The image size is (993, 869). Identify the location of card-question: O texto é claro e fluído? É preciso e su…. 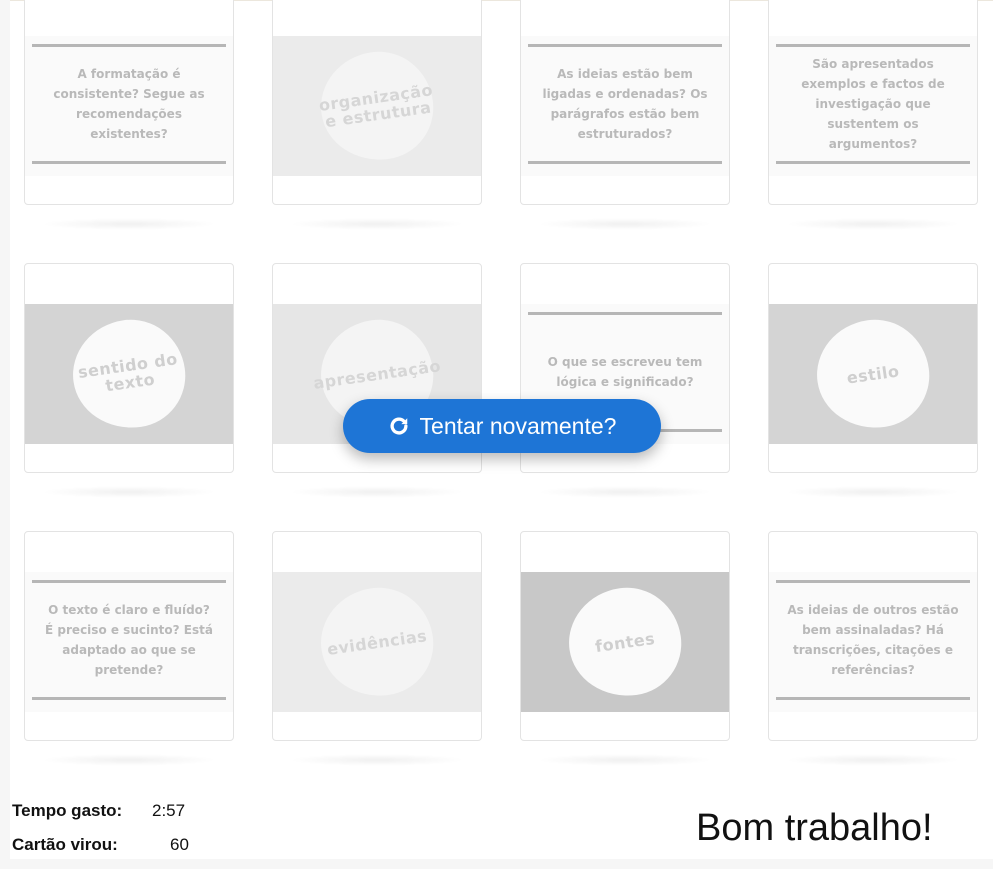
(129, 640).